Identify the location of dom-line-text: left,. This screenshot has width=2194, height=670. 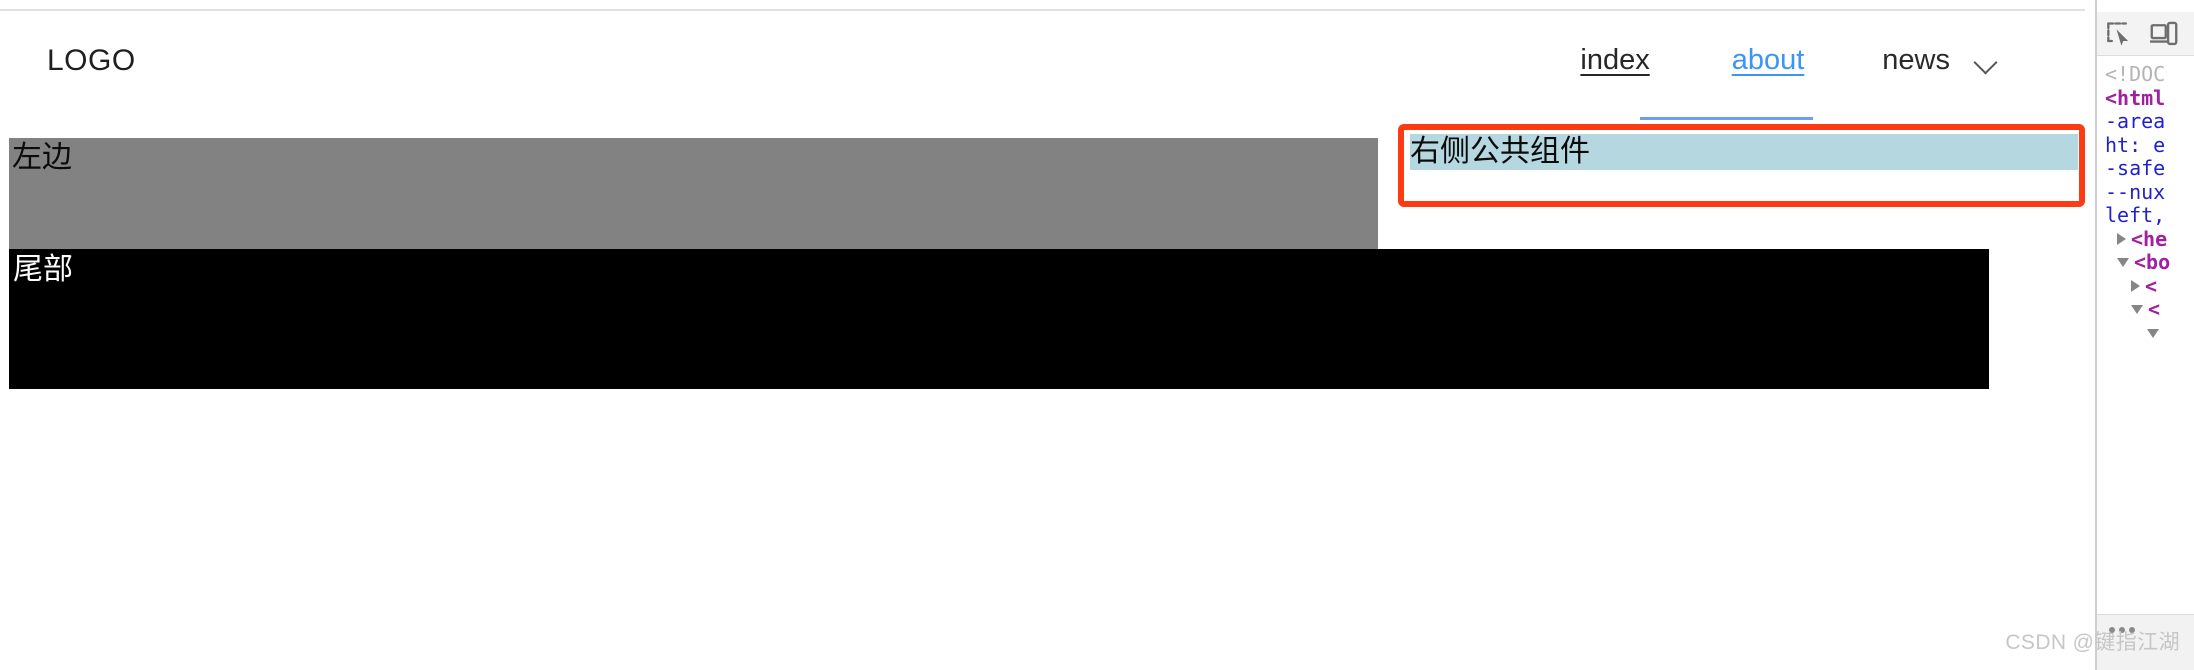
(2135, 215).